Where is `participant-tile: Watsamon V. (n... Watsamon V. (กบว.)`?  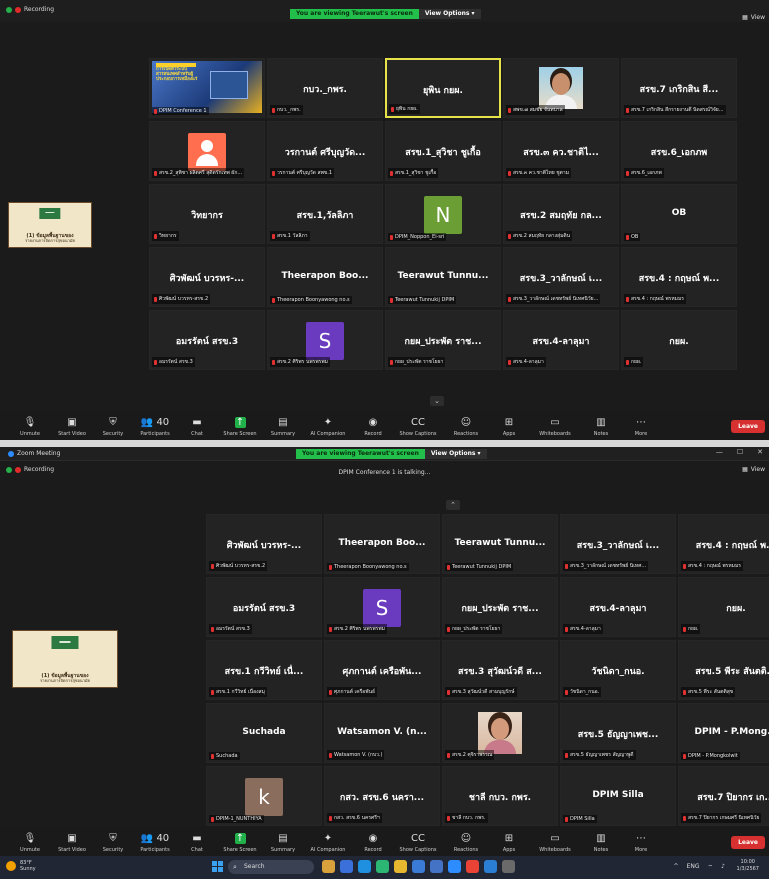
participant-tile: Watsamon V. (n... Watsamon V. (กบว.) is located at coordinates (382, 733).